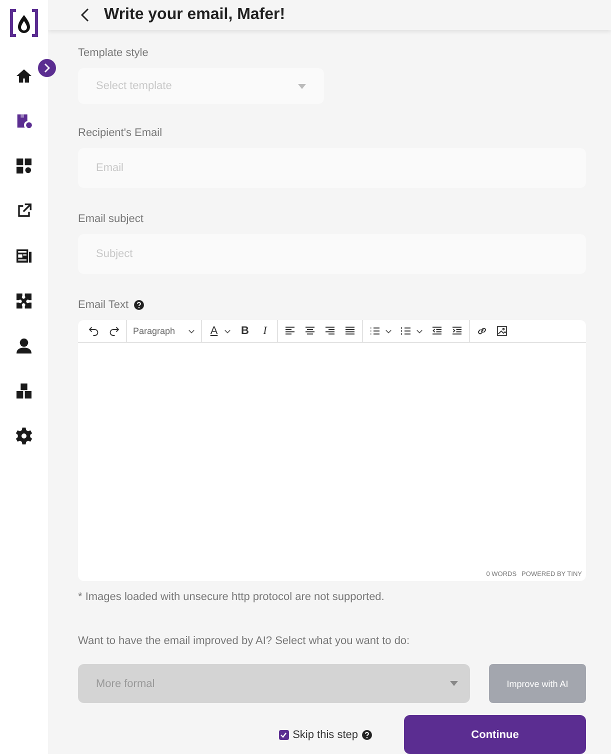  Describe the element at coordinates (406, 331) in the screenshot. I see `numbered-list-icon` at that location.